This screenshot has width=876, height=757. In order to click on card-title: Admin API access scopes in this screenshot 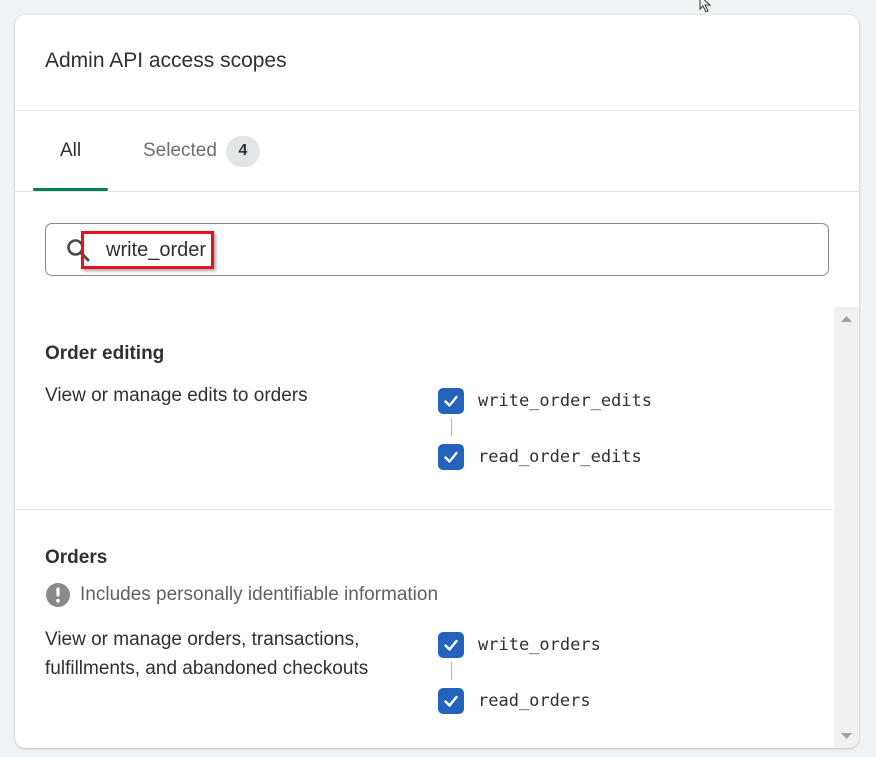, I will do `click(166, 60)`.